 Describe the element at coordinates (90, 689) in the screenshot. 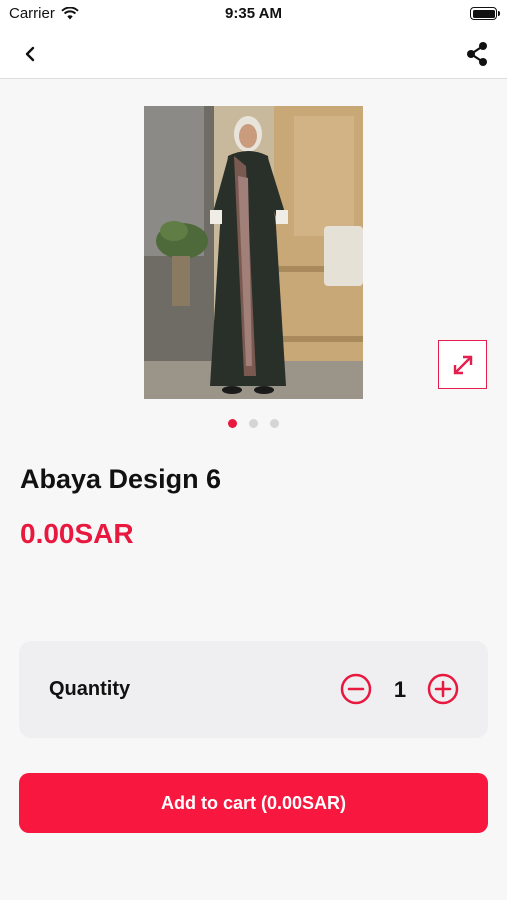

I see `quantity-label: Quantity` at that location.